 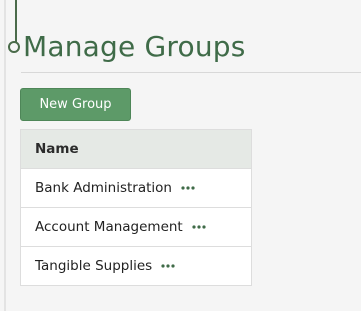 What do you see at coordinates (103, 188) in the screenshot?
I see `group-name: Bank Administration` at bounding box center [103, 188].